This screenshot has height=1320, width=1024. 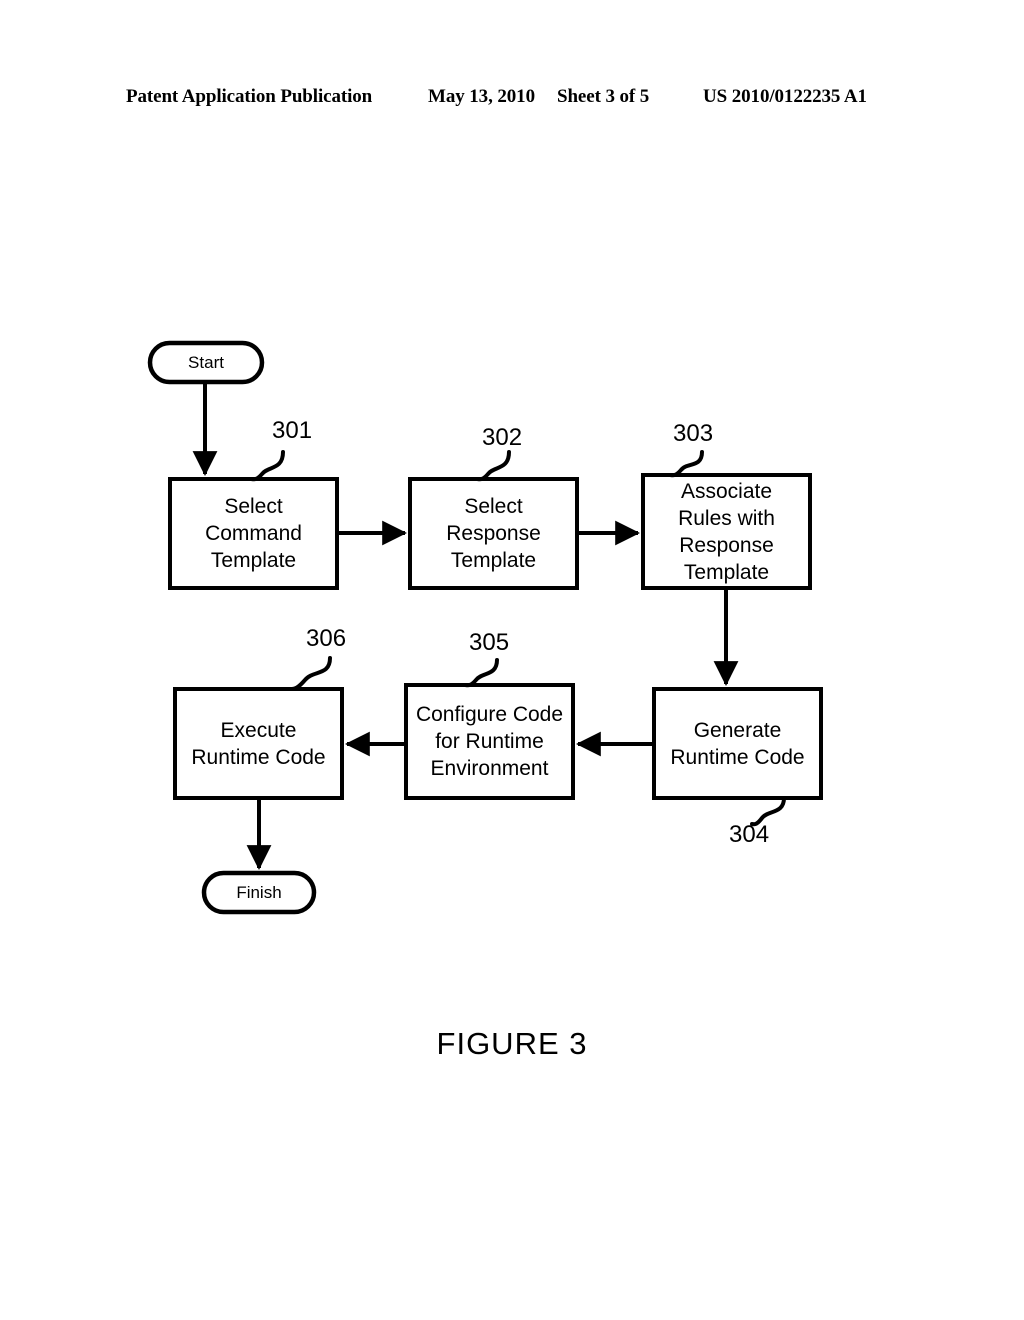 What do you see at coordinates (749, 834) in the screenshot?
I see `reference-numeral-304: 304` at bounding box center [749, 834].